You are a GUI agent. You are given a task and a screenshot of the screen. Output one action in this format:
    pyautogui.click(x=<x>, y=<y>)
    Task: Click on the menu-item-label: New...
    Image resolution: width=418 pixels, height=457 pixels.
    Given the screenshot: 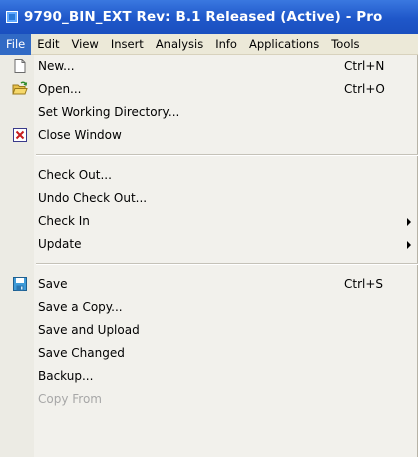 What is the action you would take?
    pyautogui.click(x=56, y=66)
    